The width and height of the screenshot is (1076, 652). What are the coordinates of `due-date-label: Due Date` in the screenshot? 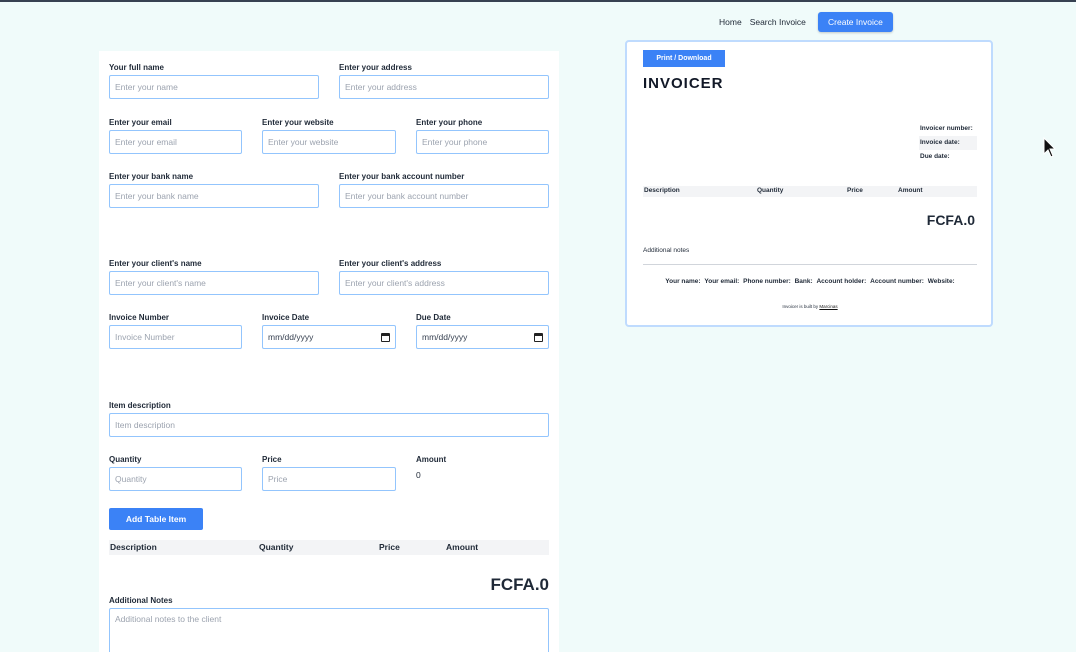 It's located at (433, 317).